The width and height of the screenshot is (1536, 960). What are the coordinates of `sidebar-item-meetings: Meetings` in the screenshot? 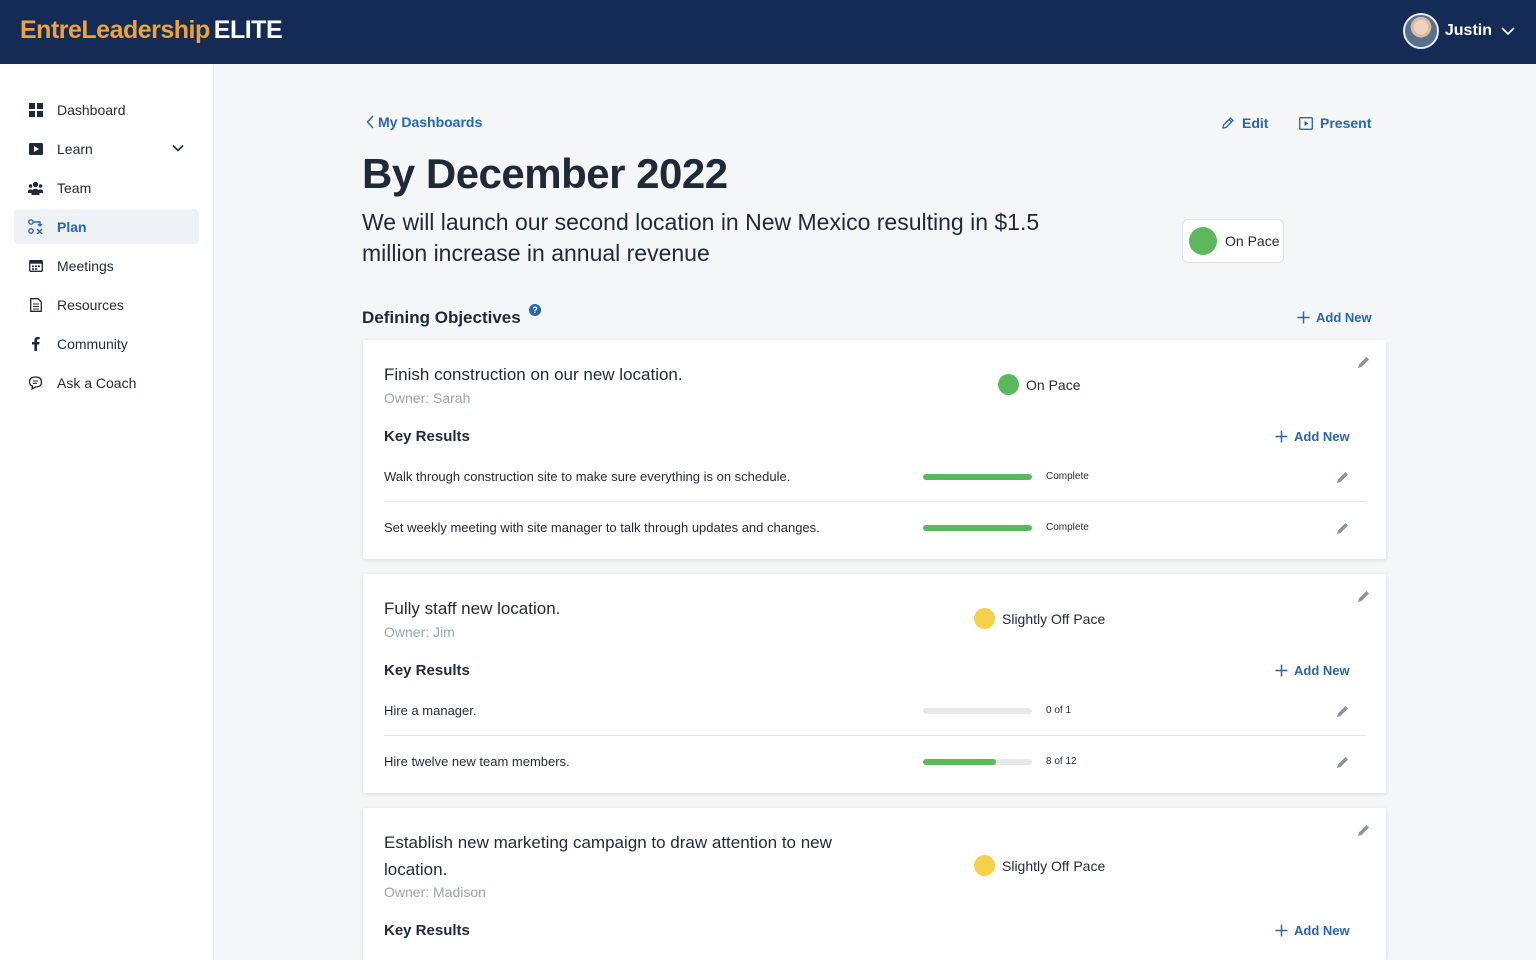 It's located at (106, 265).